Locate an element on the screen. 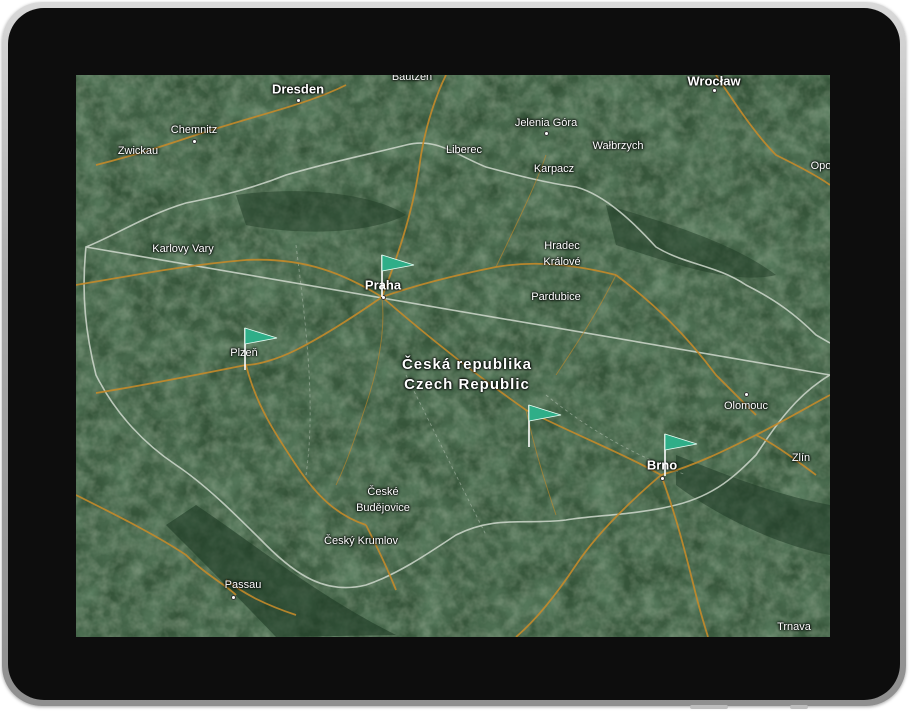 This screenshot has height=712, width=910. flag-marker-brno is located at coordinates (681, 454).